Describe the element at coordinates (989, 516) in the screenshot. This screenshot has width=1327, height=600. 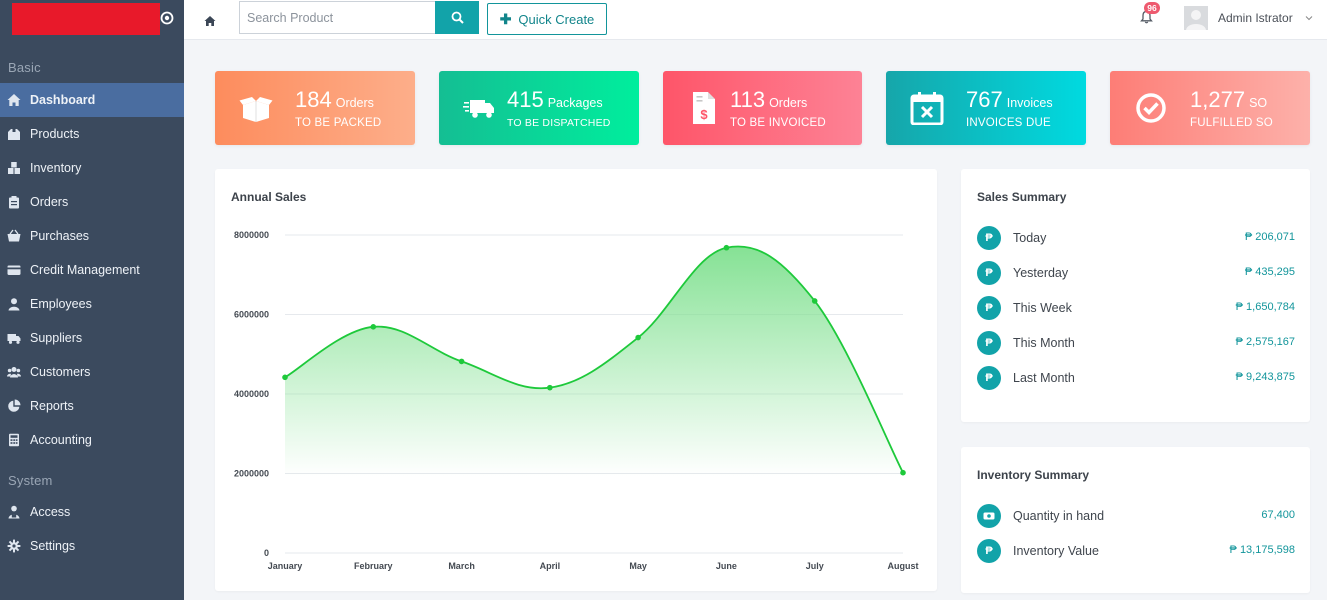
I see `cash-icon` at that location.